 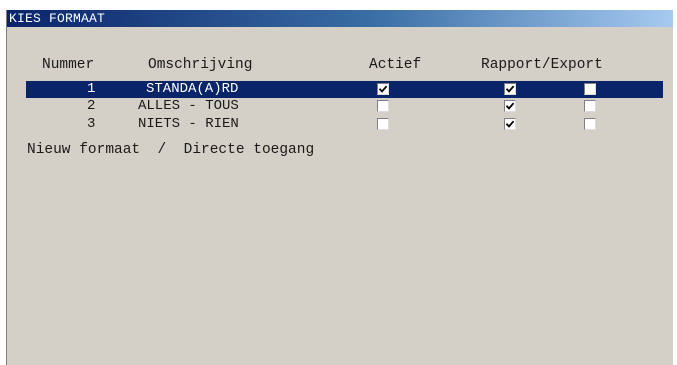 What do you see at coordinates (344, 89) in the screenshot?
I see `table-row: 1 STANDA(A)RD` at bounding box center [344, 89].